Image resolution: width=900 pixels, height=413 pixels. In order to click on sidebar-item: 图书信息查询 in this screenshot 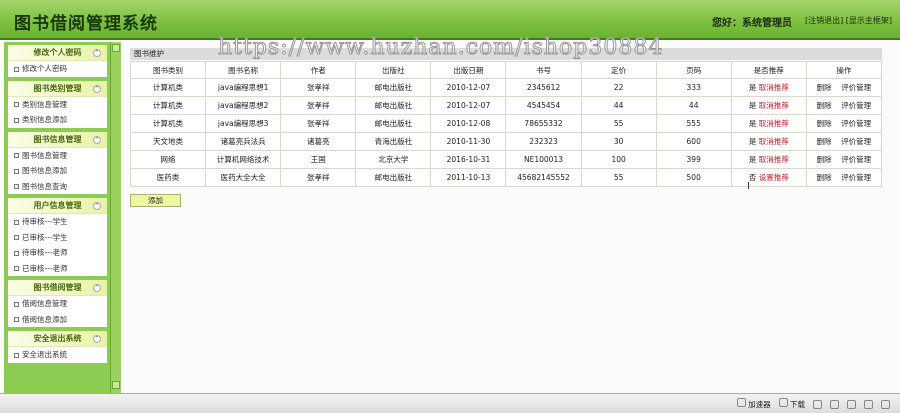, I will do `click(57, 187)`.